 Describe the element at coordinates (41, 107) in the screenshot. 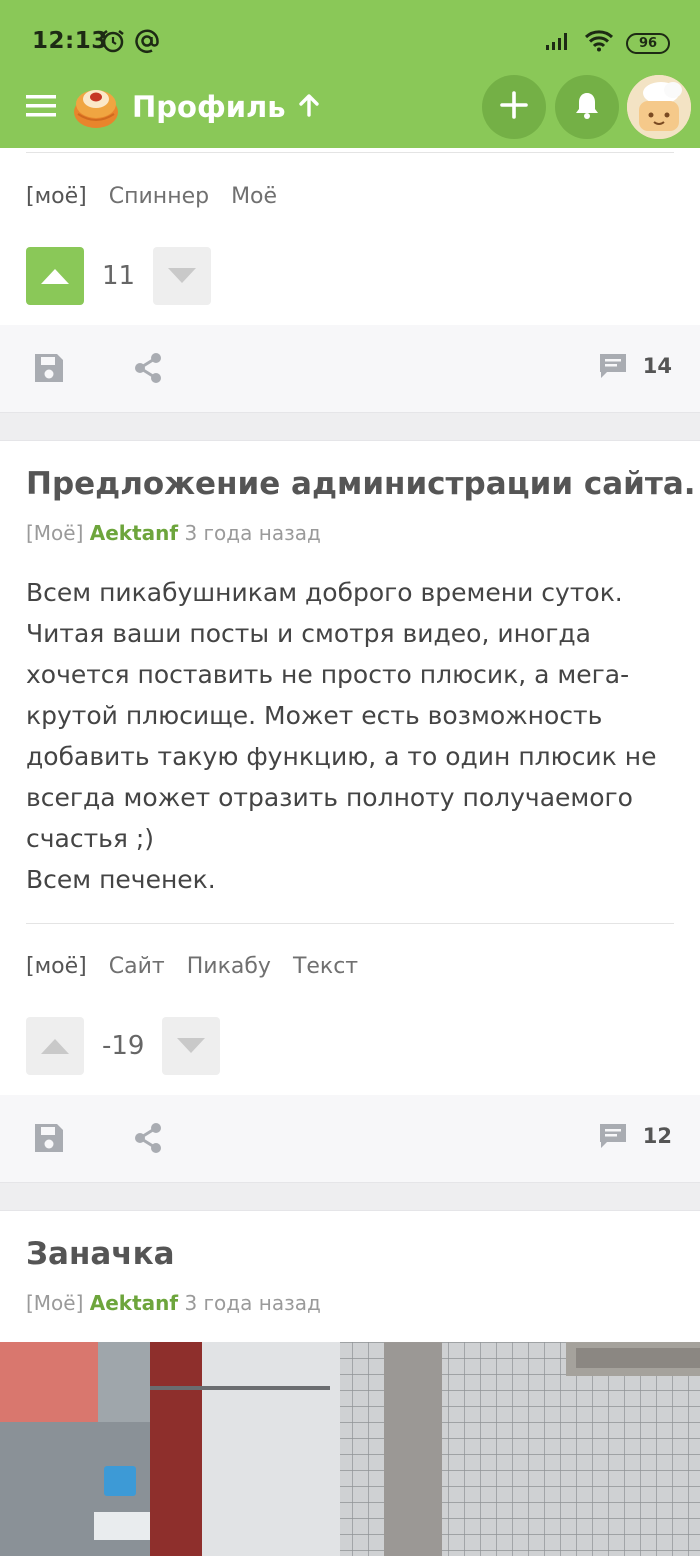

I see `hamburger-menu-icon` at that location.